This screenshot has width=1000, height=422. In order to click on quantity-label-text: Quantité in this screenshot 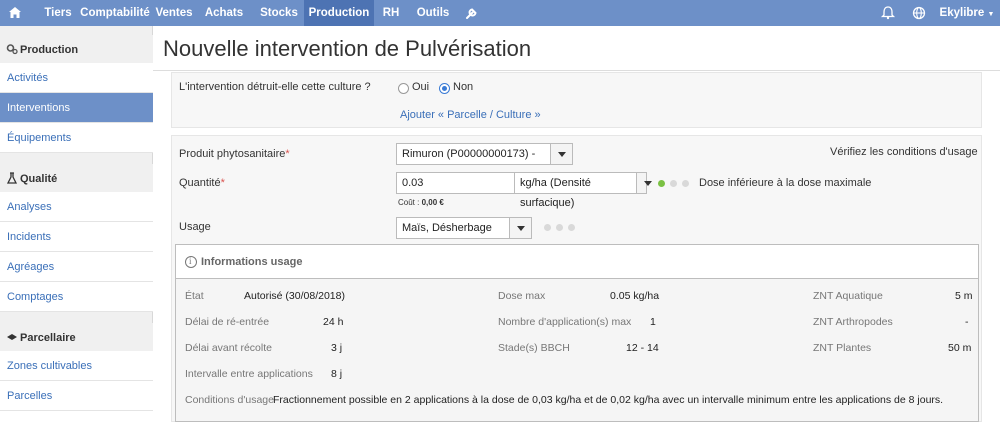, I will do `click(200, 183)`.